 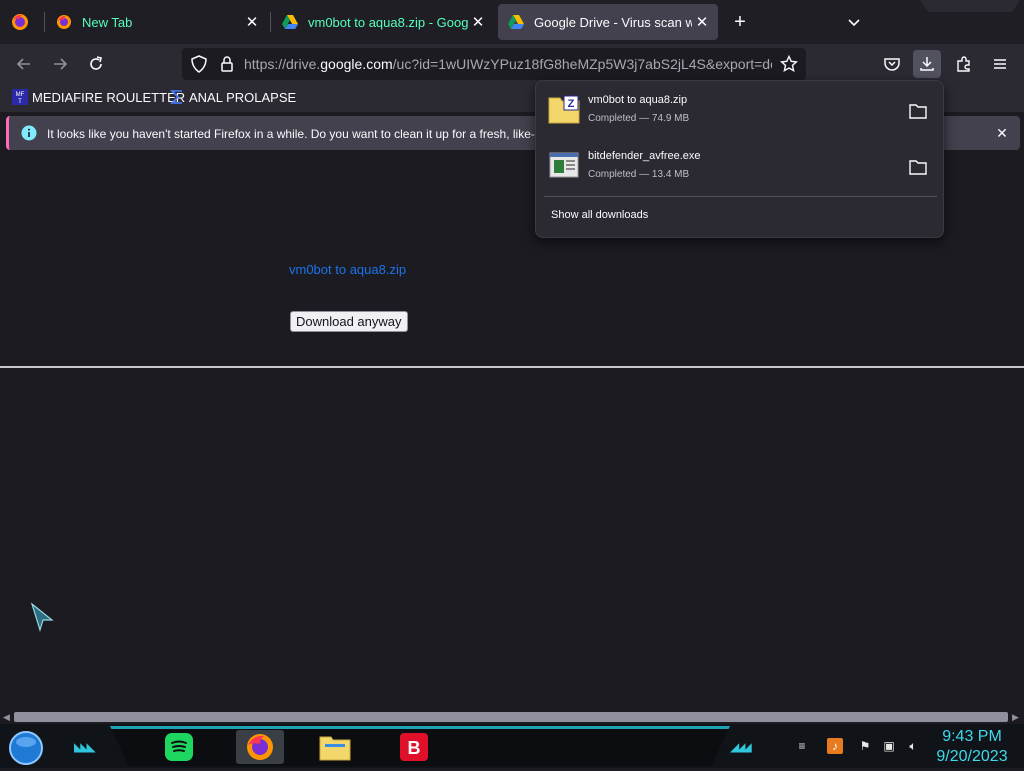 I want to click on mediafire-icon: MFT, so click(x=20, y=97).